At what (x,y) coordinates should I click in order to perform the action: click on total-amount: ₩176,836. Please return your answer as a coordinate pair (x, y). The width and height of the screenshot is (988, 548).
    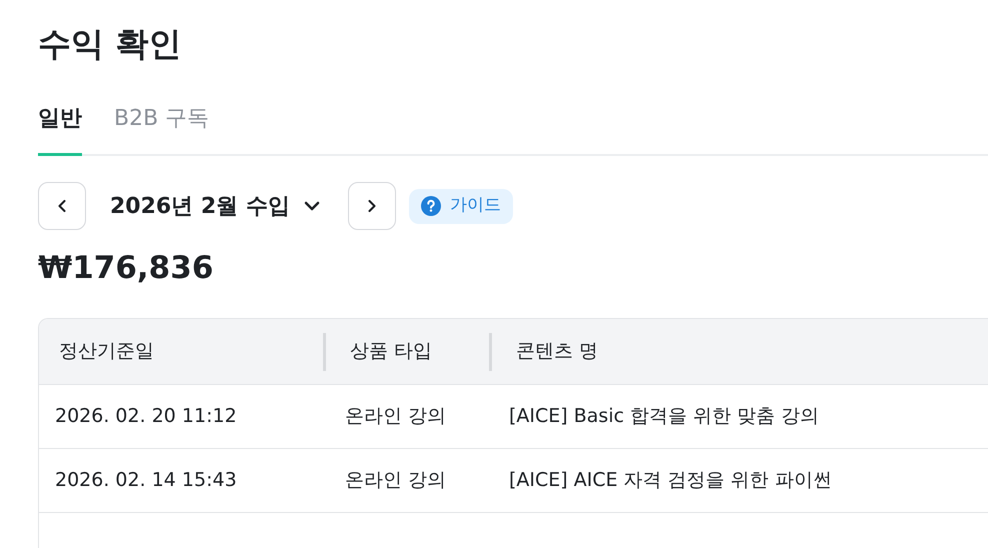
    Looking at the image, I should click on (126, 268).